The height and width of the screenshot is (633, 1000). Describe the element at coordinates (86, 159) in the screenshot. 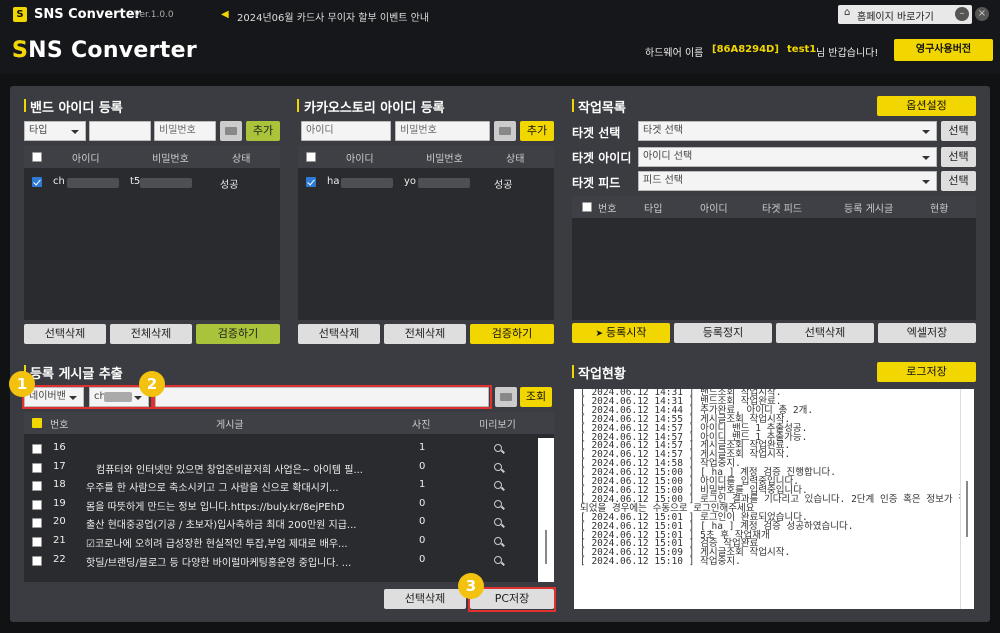

I see `band-col-id: 아이디` at that location.